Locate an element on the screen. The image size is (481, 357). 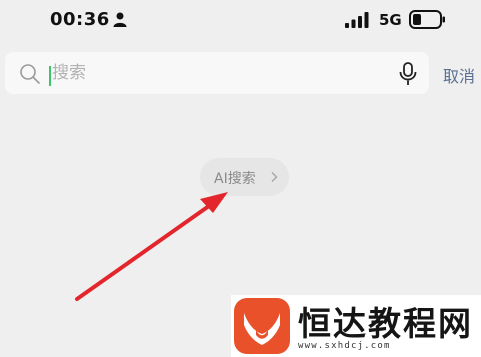
ai-search-button: AI搜索 is located at coordinates (244, 177).